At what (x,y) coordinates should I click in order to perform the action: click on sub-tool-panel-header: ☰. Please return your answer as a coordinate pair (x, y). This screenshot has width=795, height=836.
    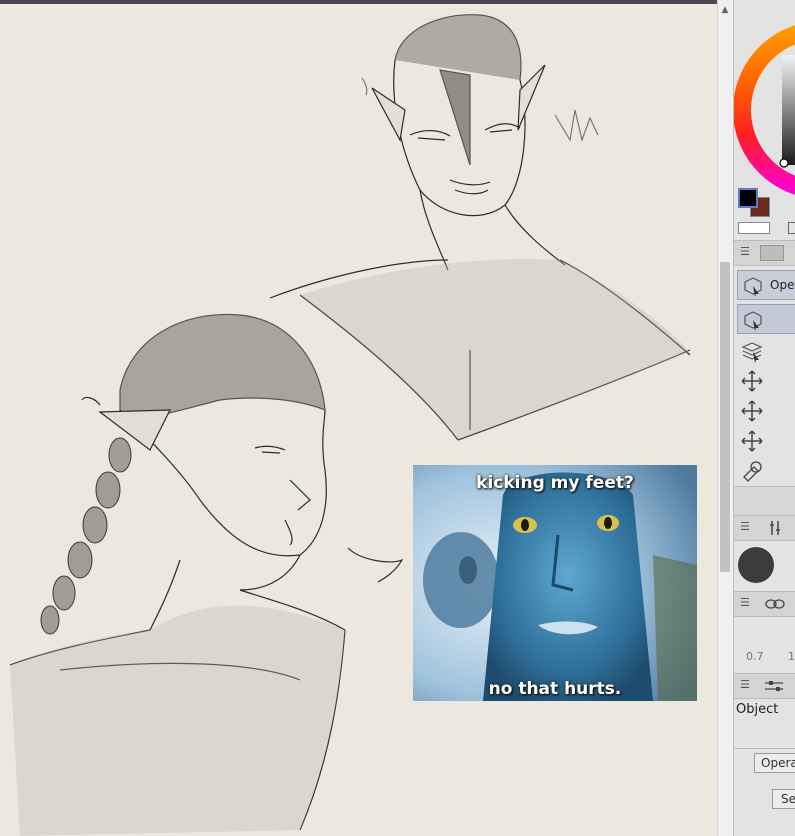
    Looking at the image, I should click on (764, 253).